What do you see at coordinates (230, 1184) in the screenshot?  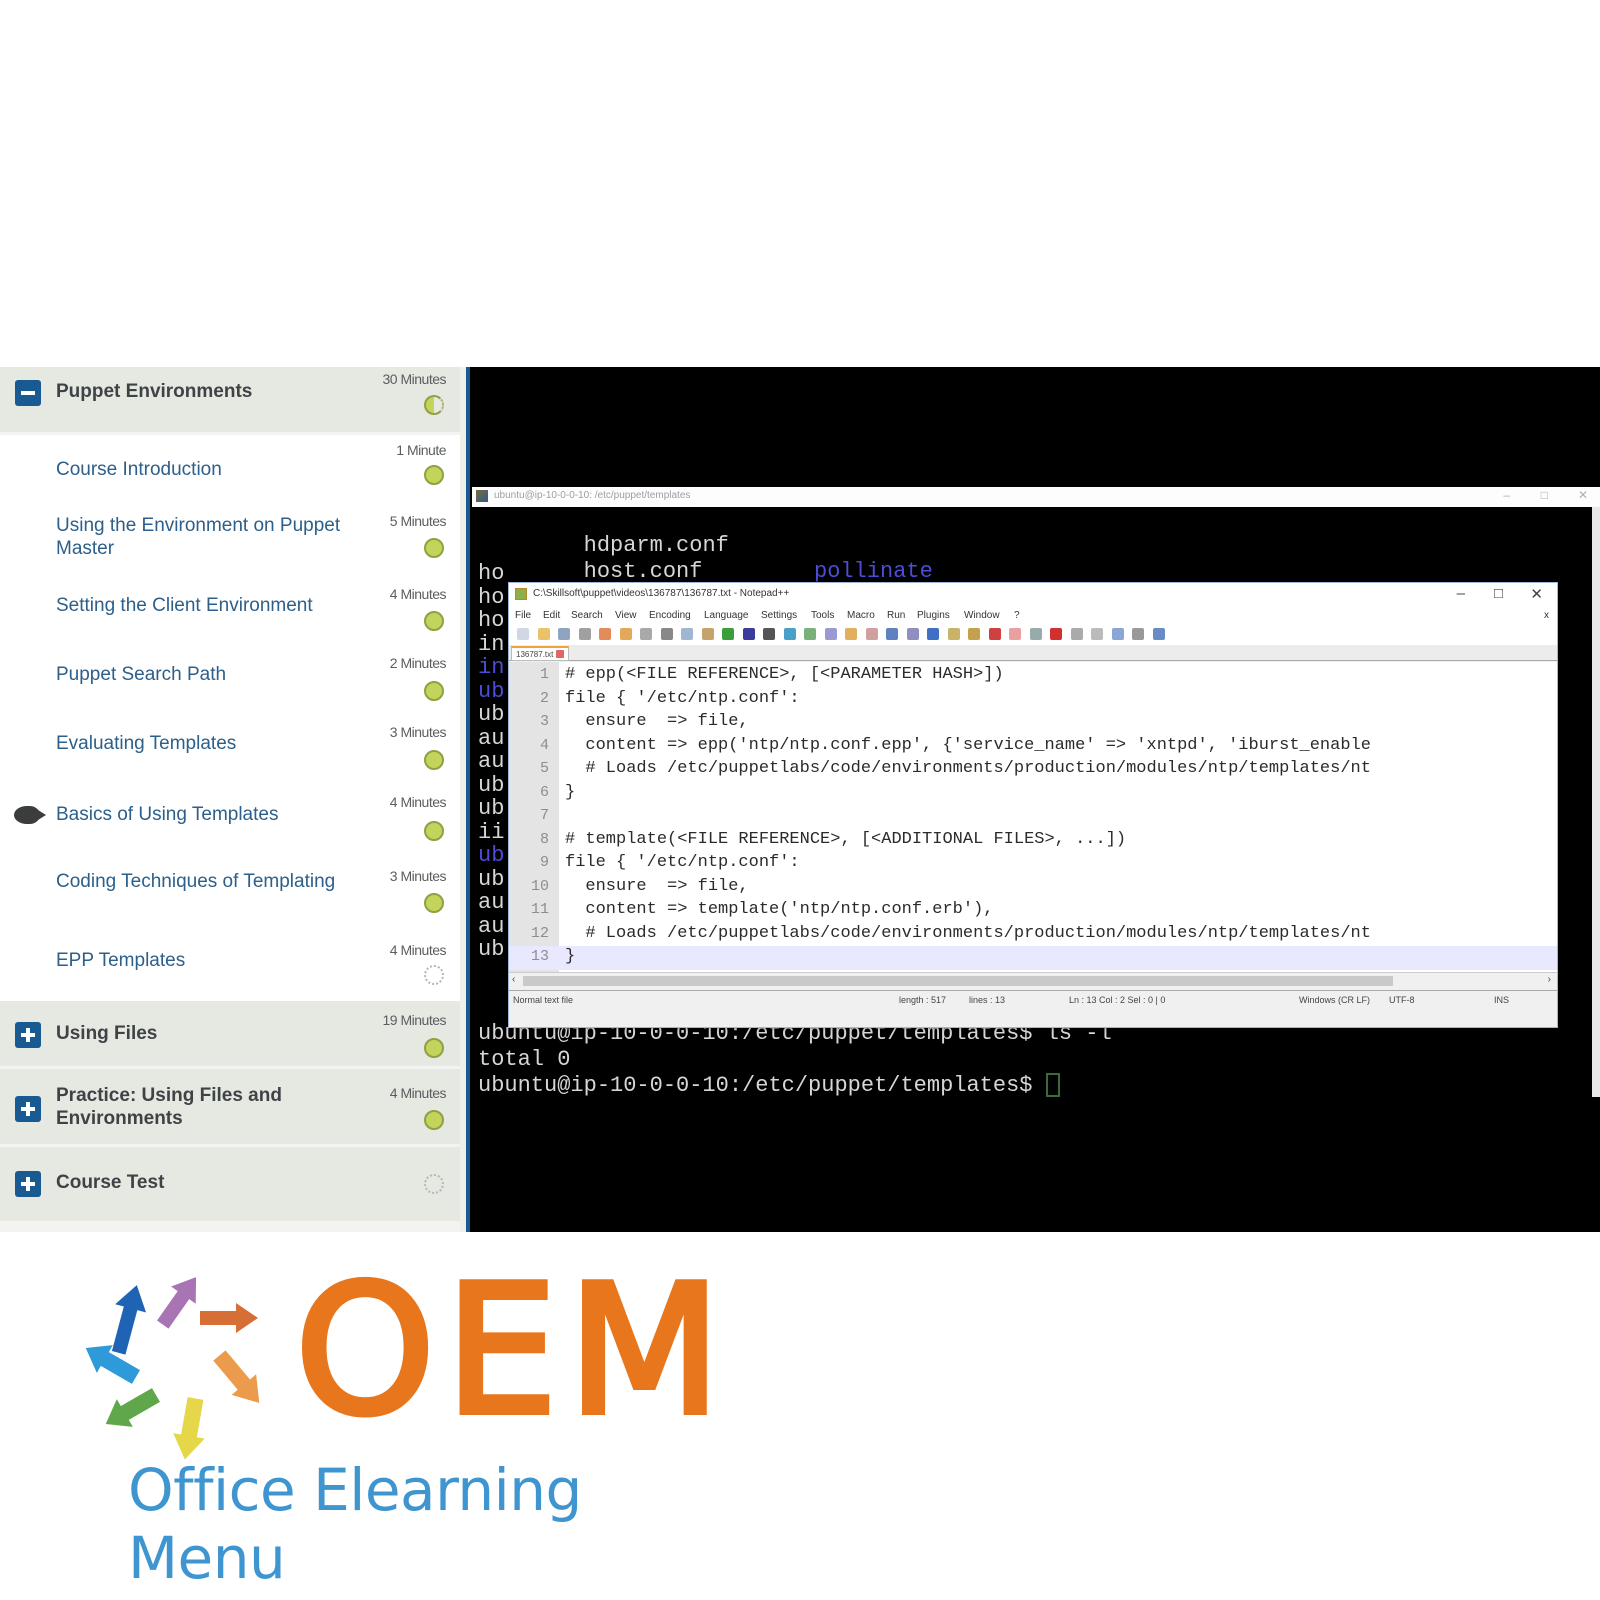 I see `section-course-test: Course Test` at bounding box center [230, 1184].